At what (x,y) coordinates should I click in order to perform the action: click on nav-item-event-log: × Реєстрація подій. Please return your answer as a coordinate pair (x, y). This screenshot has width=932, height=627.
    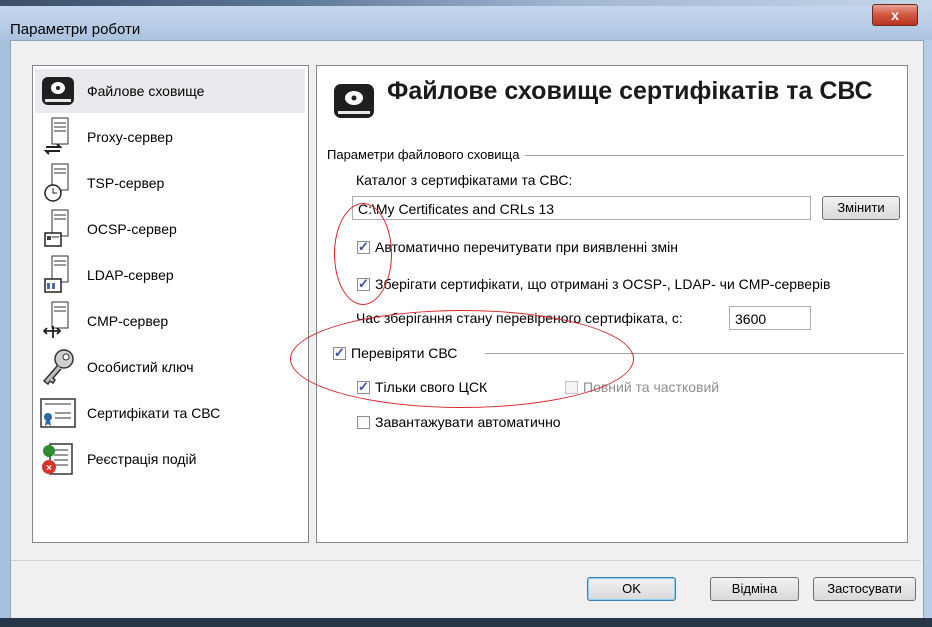
    Looking at the image, I should click on (170, 459).